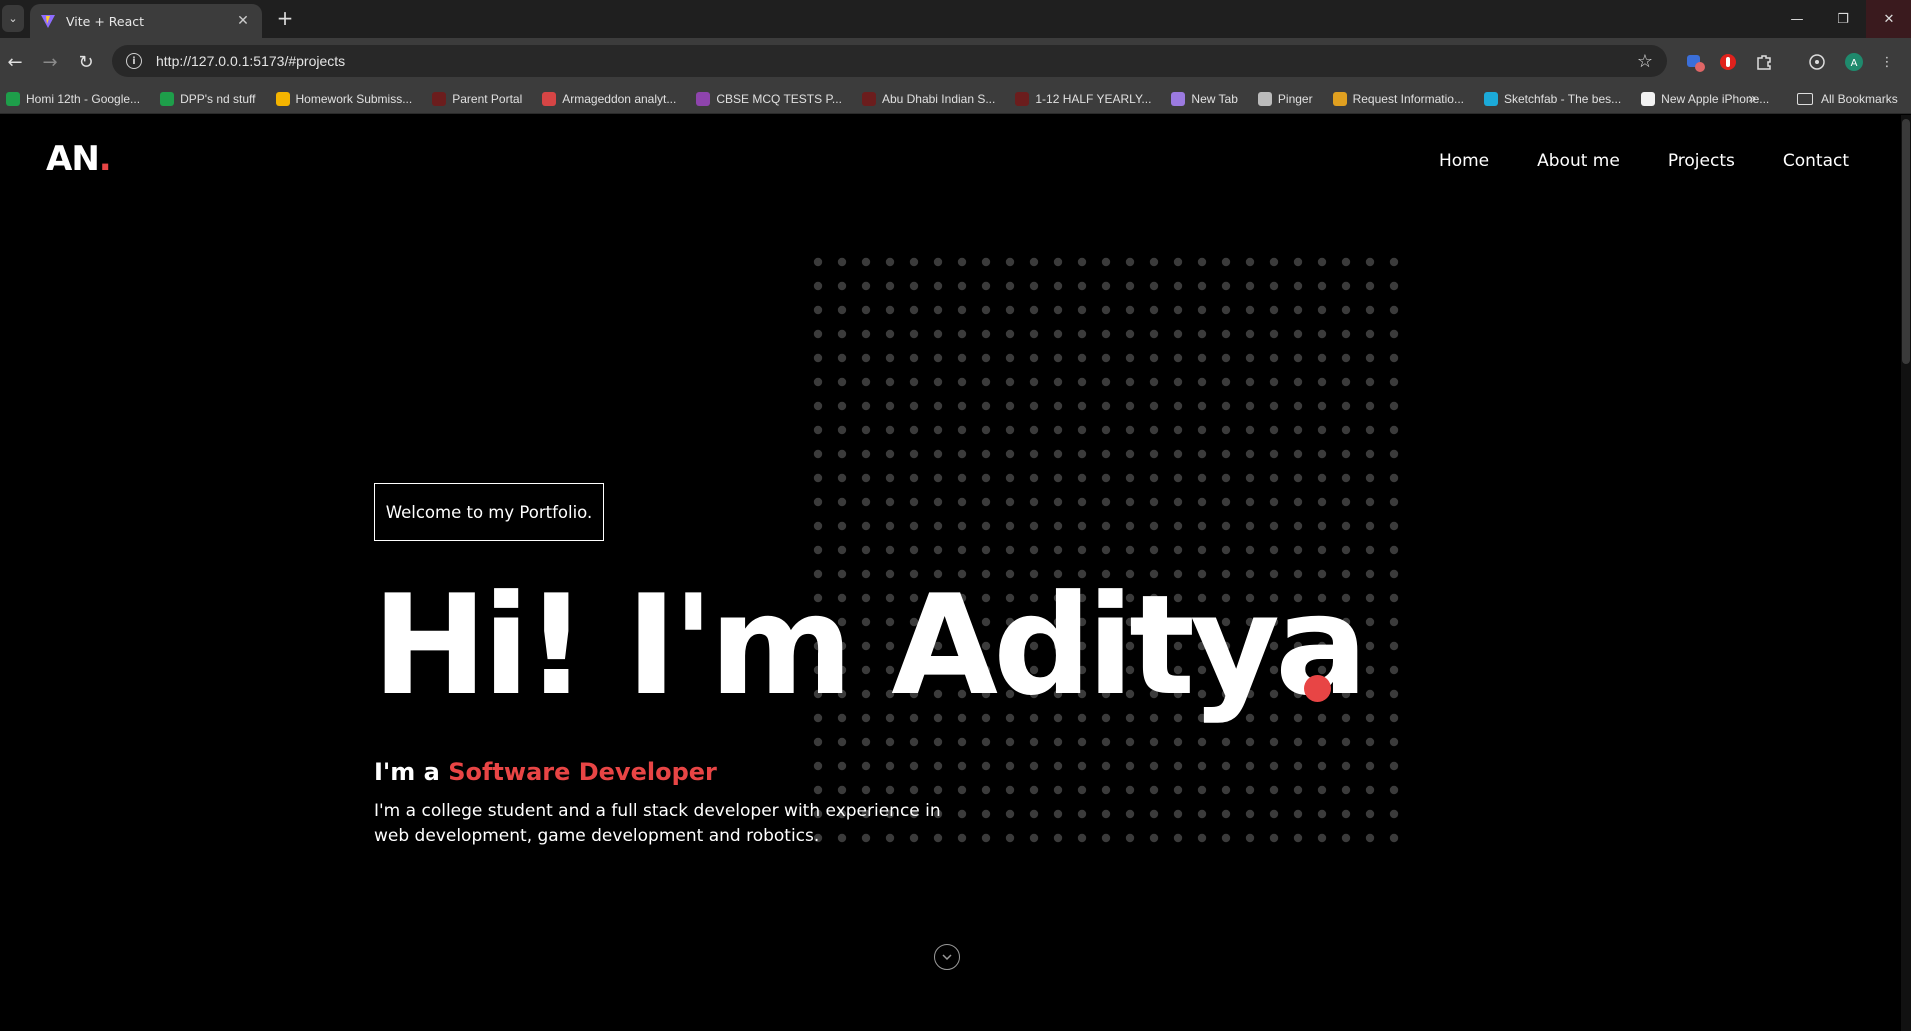 The height and width of the screenshot is (1031, 1911). What do you see at coordinates (1728, 62) in the screenshot?
I see `adblock-extension-icon` at bounding box center [1728, 62].